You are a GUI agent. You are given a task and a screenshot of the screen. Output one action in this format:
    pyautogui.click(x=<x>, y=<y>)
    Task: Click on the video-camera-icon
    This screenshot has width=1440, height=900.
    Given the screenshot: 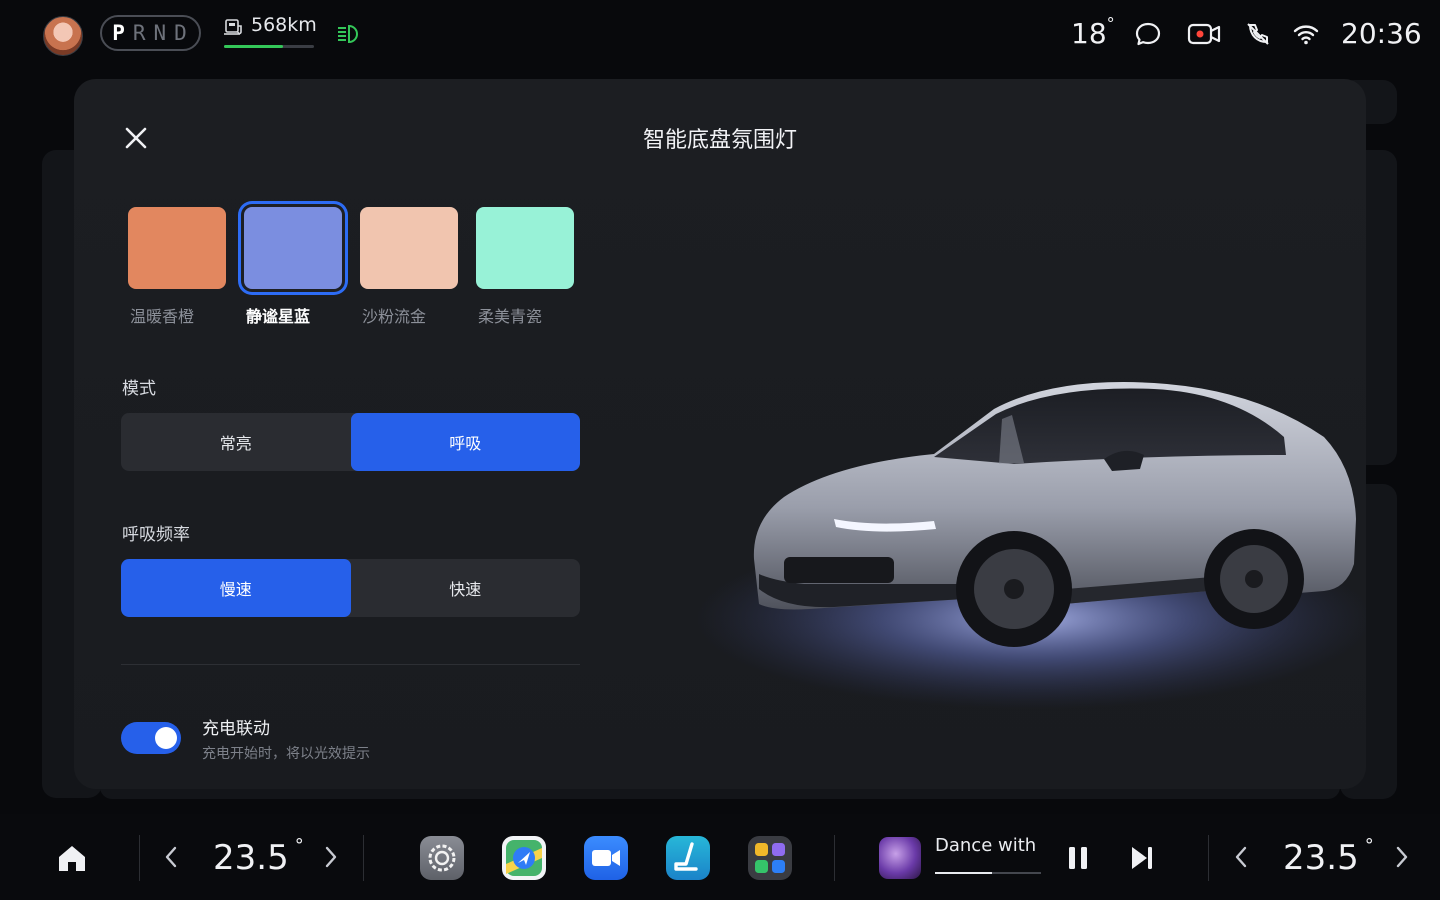 What is the action you would take?
    pyautogui.click(x=606, y=858)
    